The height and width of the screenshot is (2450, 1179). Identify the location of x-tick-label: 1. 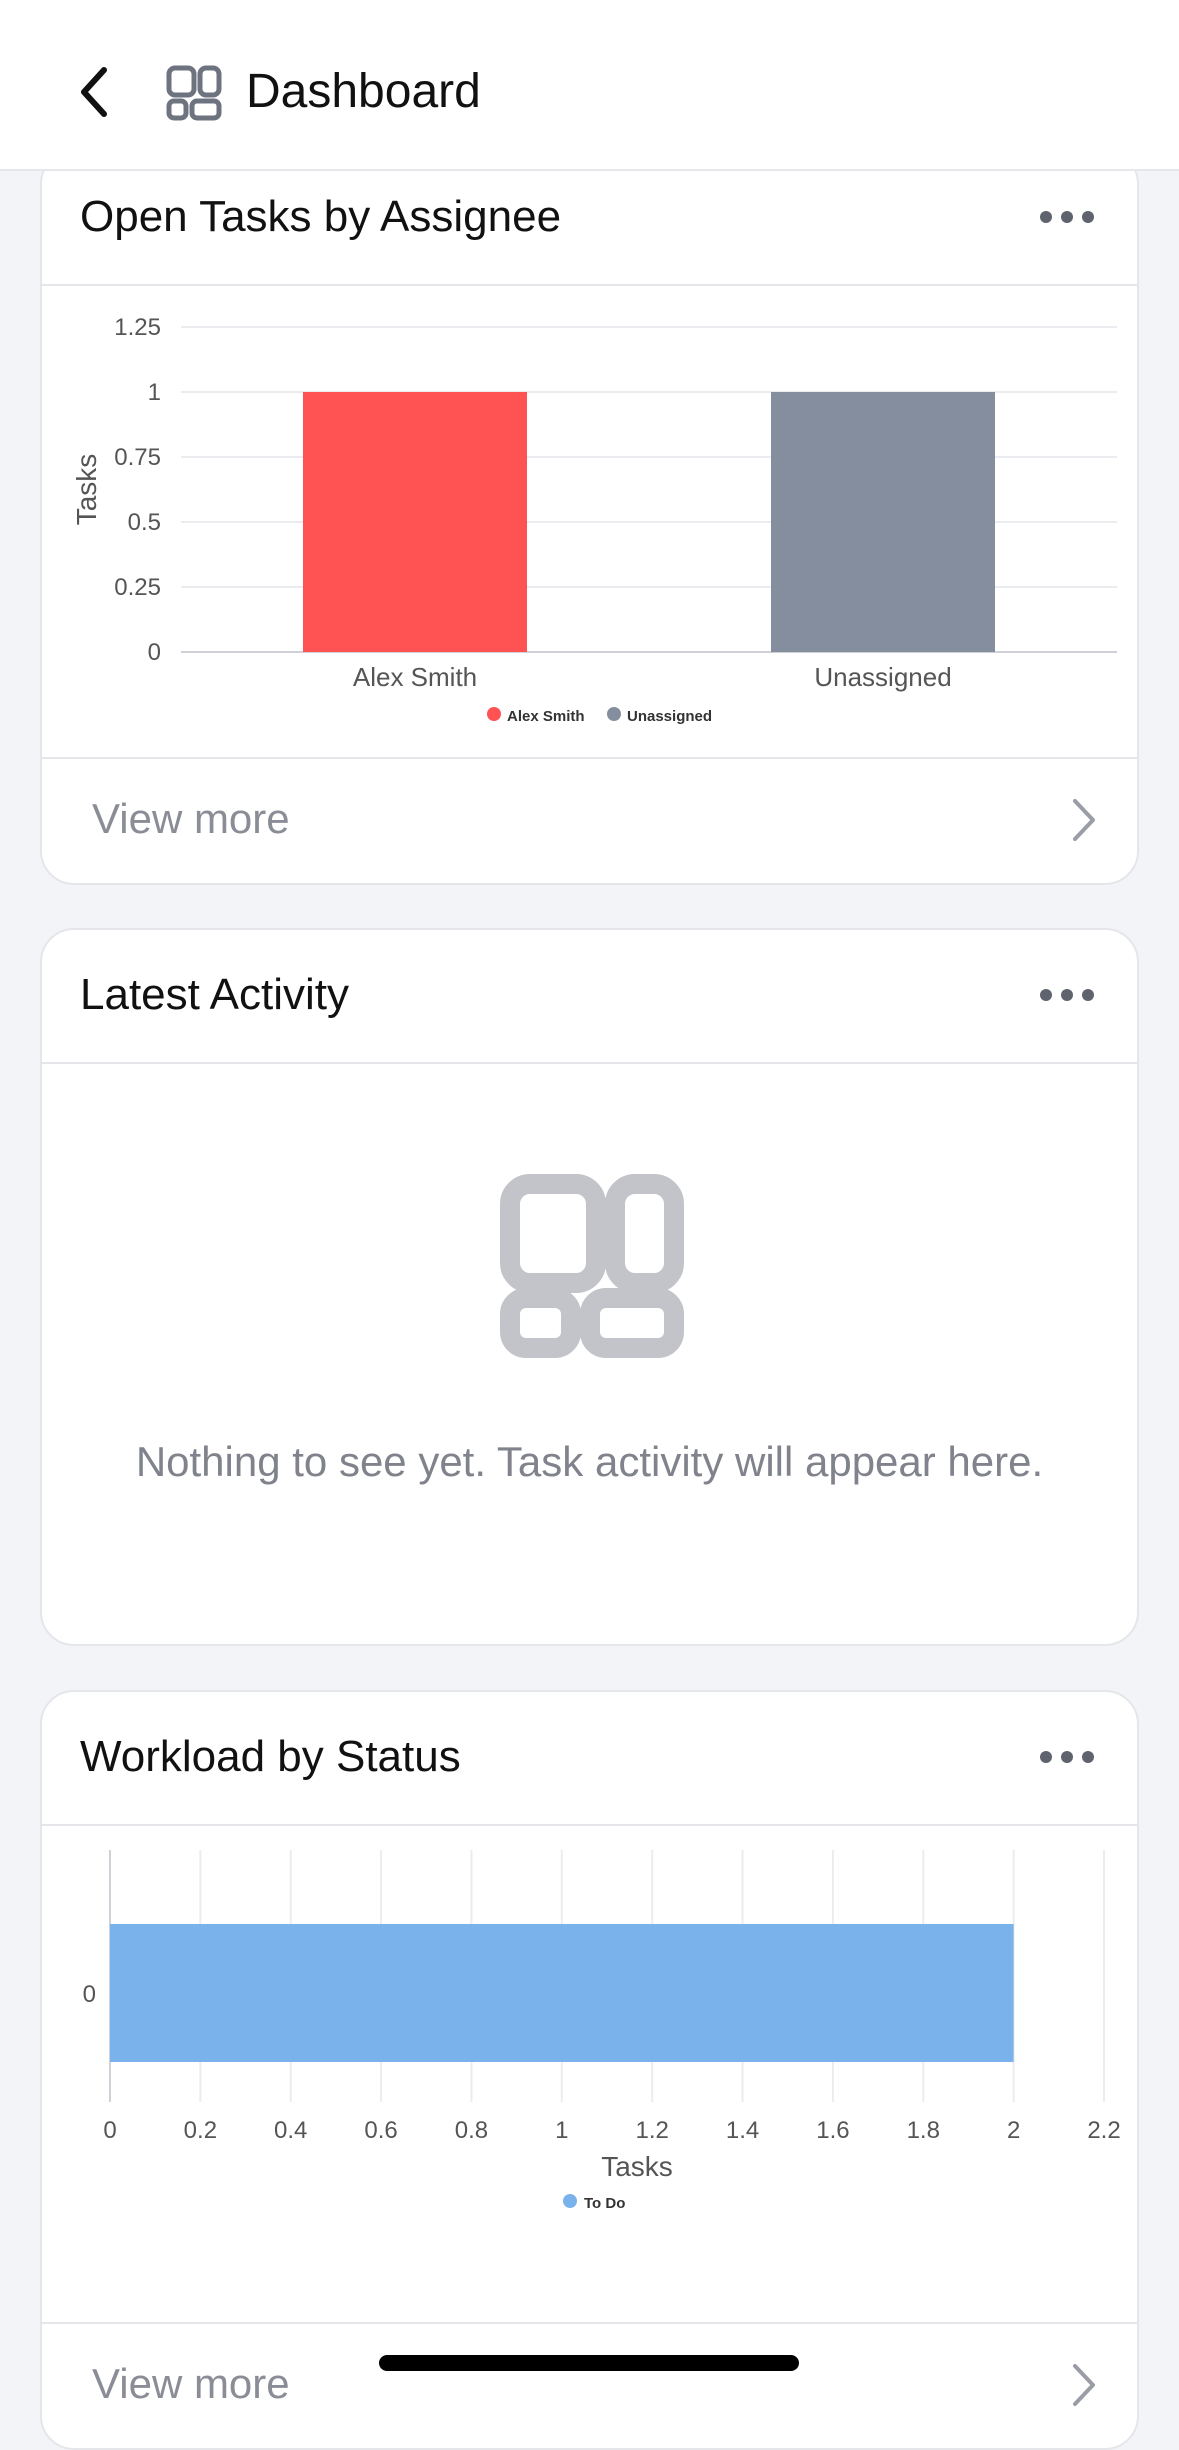
(561, 2130).